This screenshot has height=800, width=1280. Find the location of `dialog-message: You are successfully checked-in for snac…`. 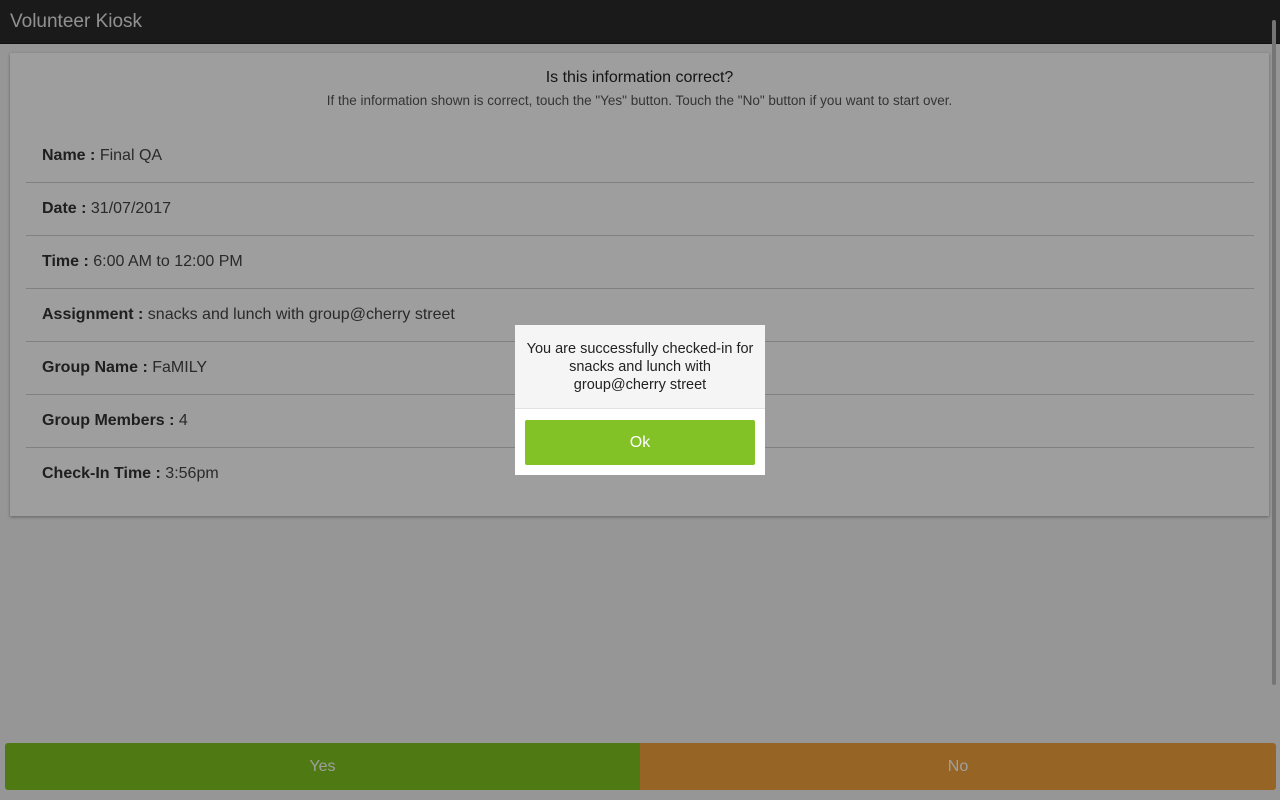

dialog-message: You are successfully checked-in for snac… is located at coordinates (640, 367).